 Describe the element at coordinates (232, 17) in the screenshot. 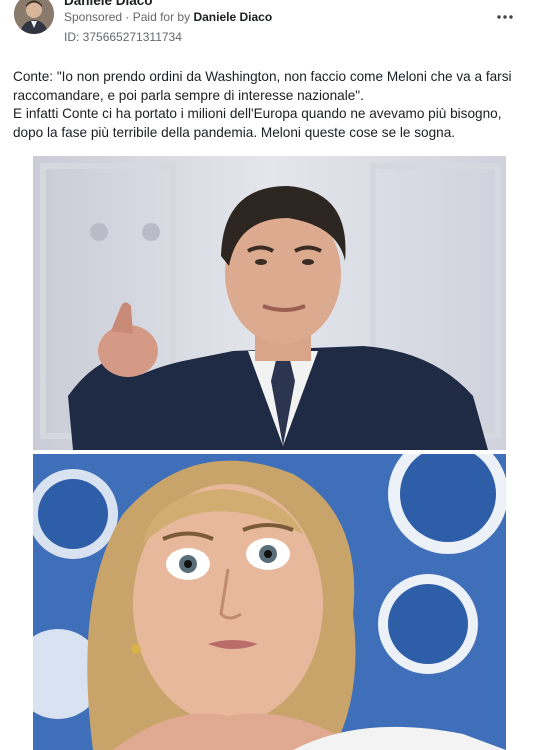

I see `paid-for-by-name: Daniele Diaco` at that location.